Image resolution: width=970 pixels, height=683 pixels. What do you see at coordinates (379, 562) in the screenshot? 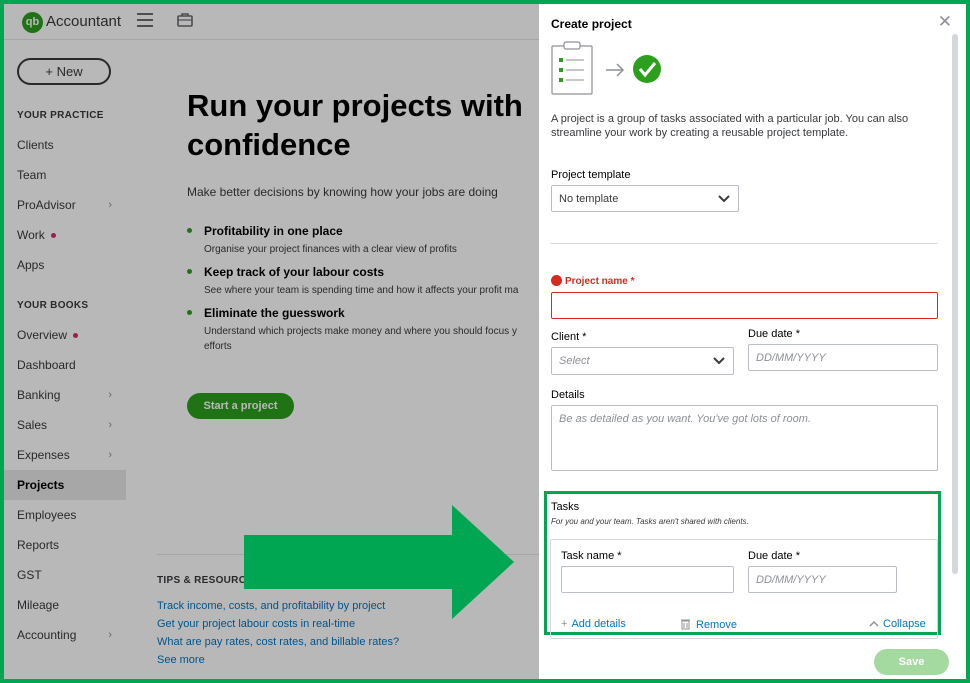
I see `annotation-arrow-icon` at bounding box center [379, 562].